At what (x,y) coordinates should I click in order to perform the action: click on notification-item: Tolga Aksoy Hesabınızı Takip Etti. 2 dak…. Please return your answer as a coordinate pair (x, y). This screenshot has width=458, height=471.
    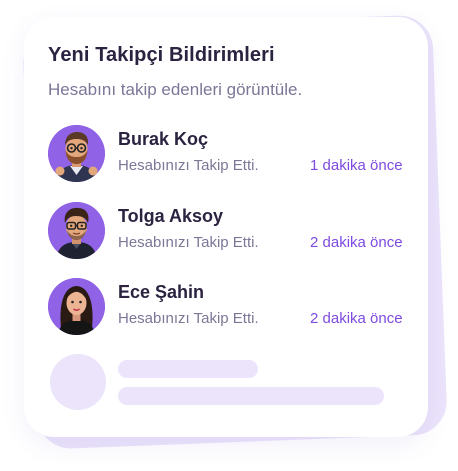
    Looking at the image, I should click on (233, 232).